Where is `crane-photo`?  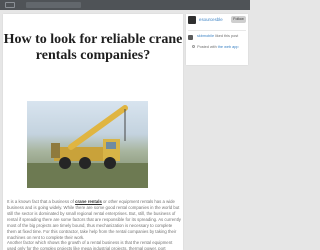 crane-photo is located at coordinates (87, 144).